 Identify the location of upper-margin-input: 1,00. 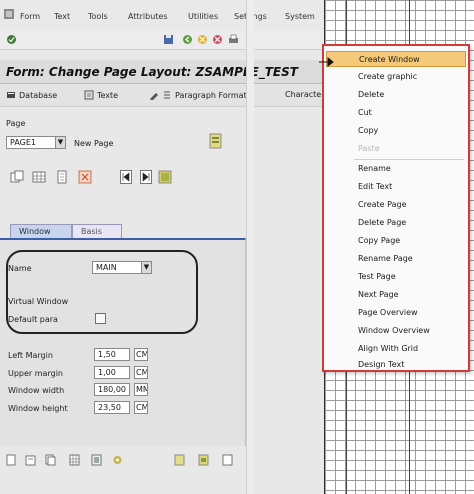
(112, 372).